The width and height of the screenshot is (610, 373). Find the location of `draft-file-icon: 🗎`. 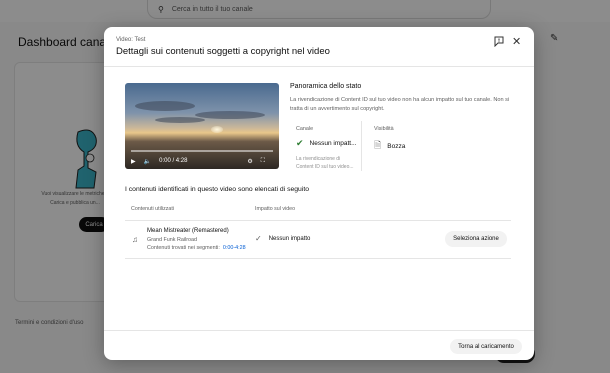

draft-file-icon: 🗎 is located at coordinates (378, 145).